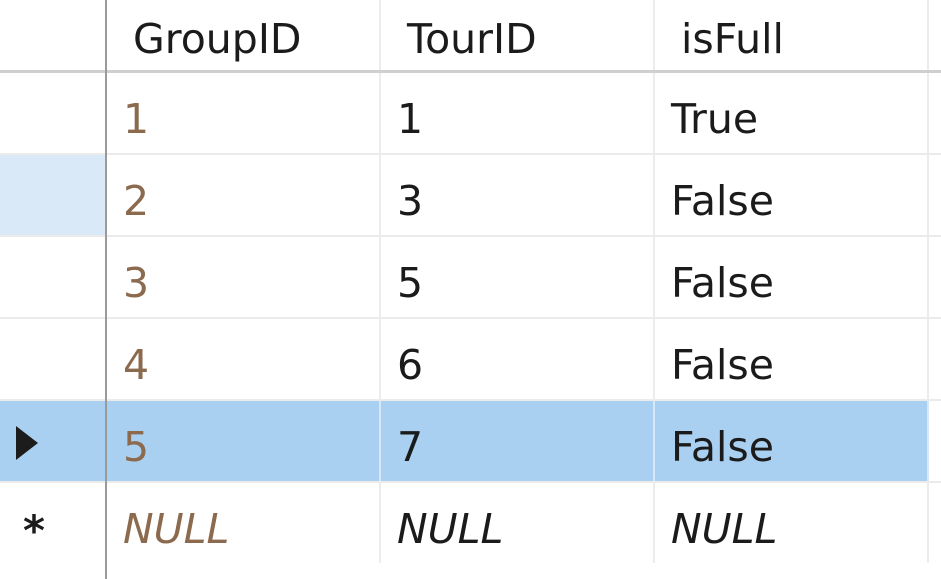 The image size is (941, 579). I want to click on cell-tourid: 5, so click(518, 277).